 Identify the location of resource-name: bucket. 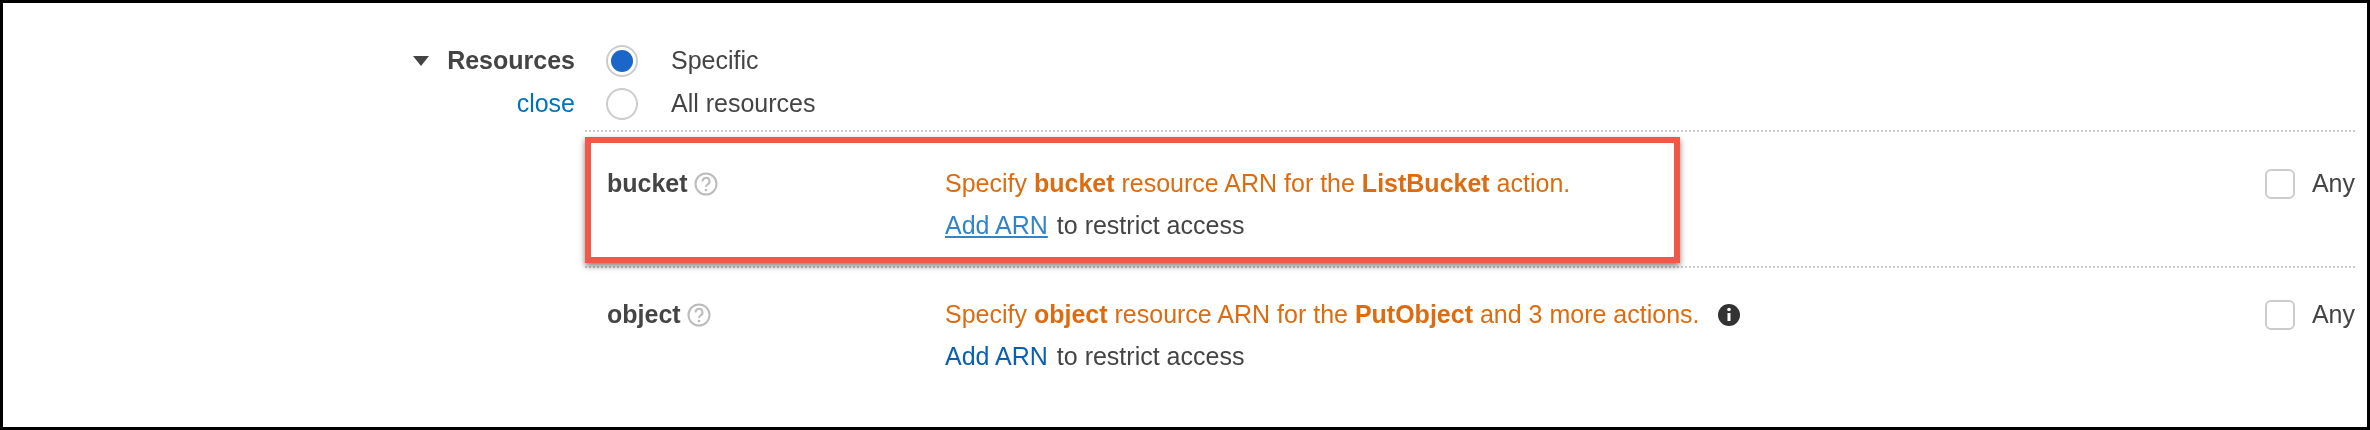
(647, 184).